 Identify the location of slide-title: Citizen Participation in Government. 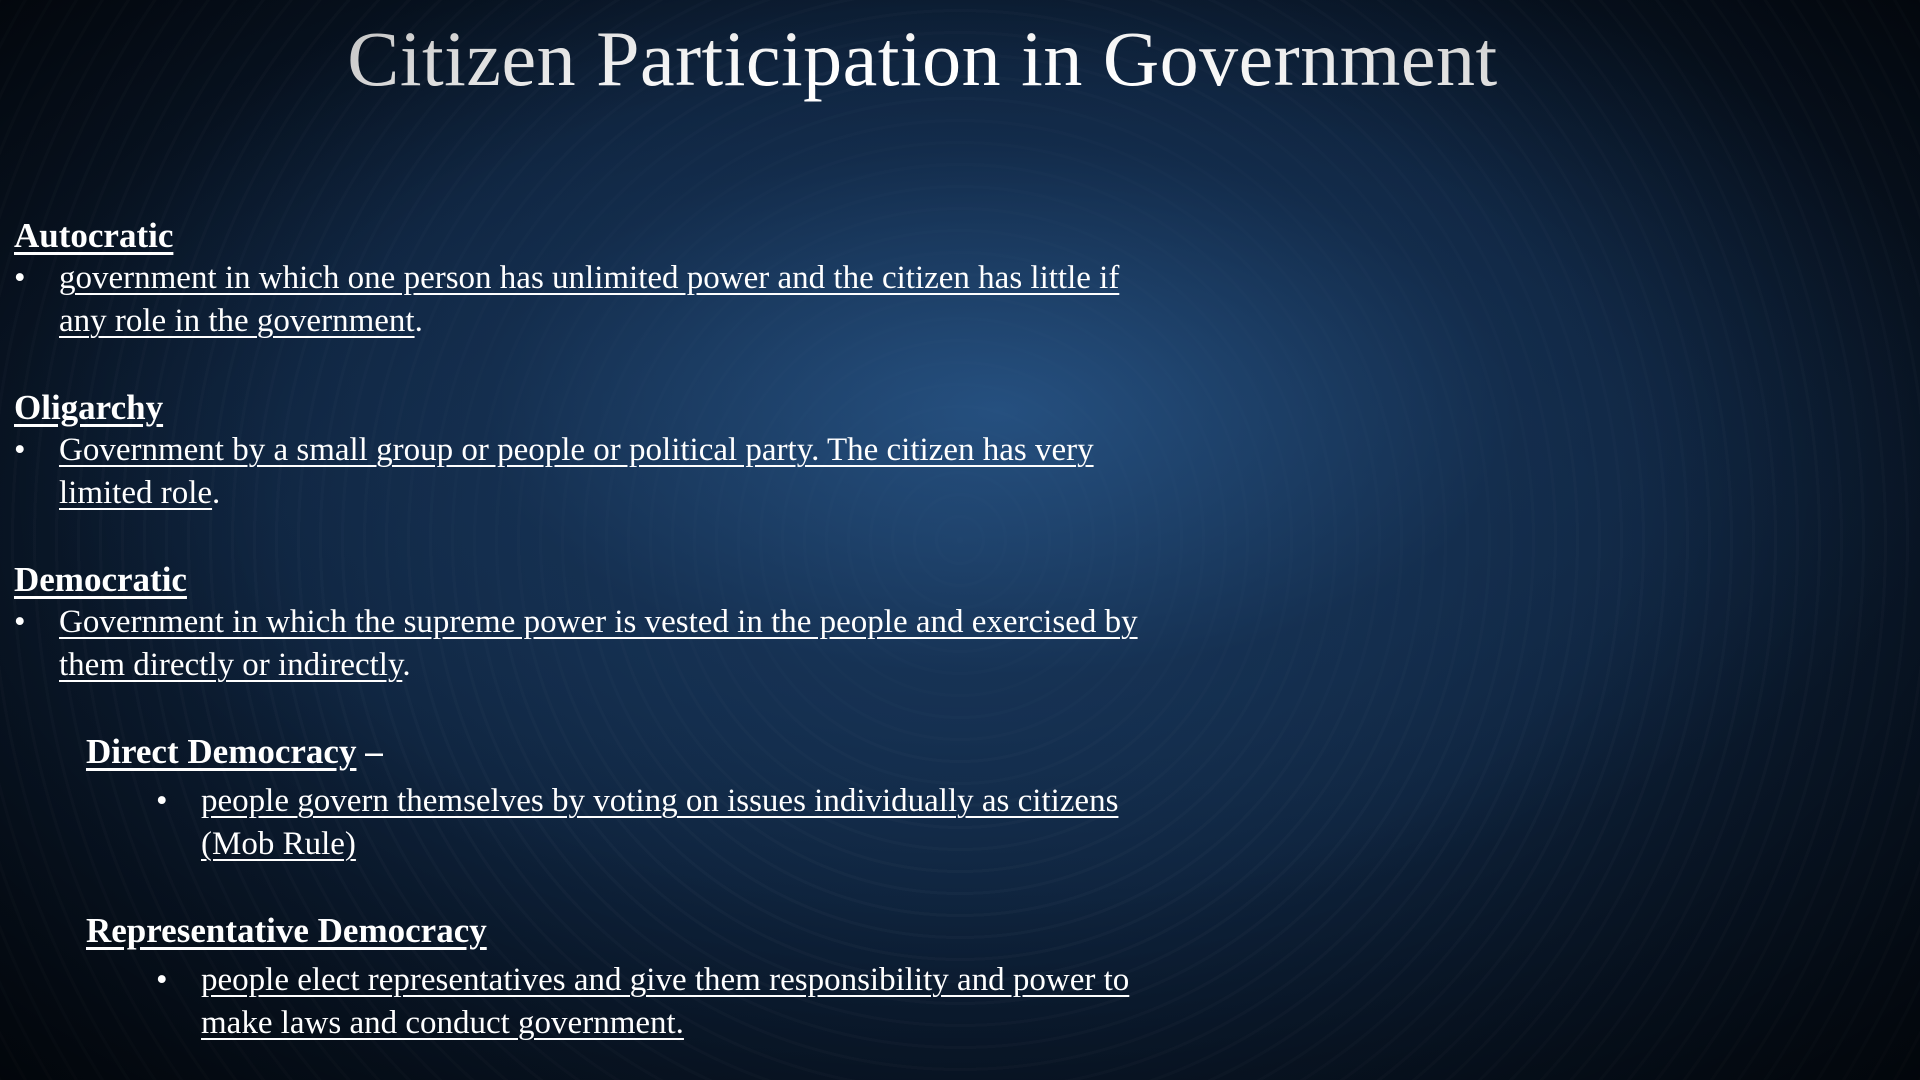
(922, 58).